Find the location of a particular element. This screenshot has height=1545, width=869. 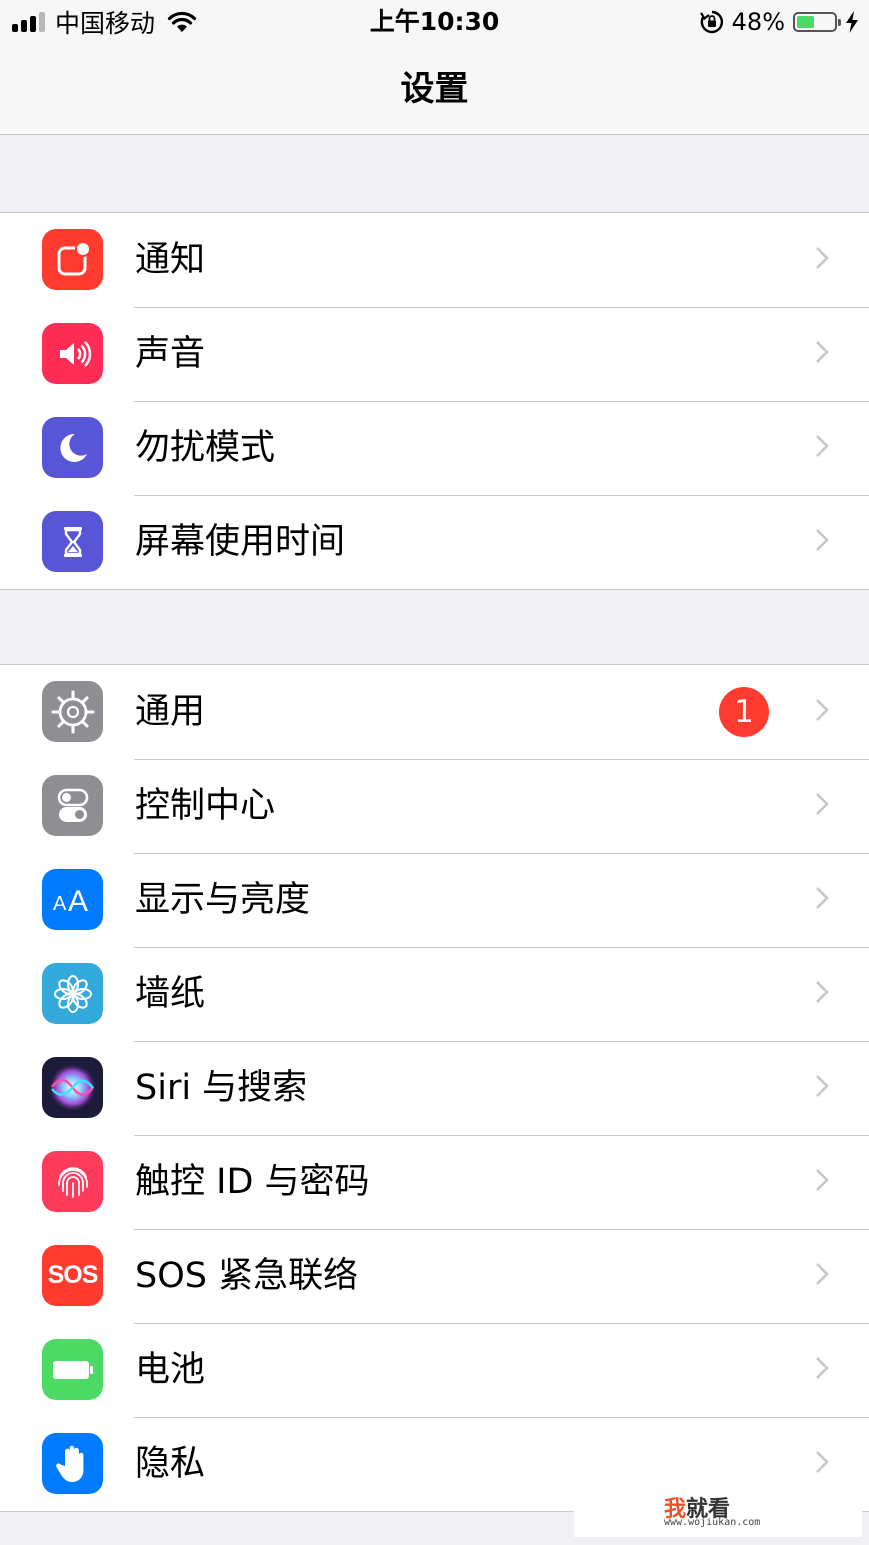

row-label: 屏幕使用时间 is located at coordinates (240, 542).